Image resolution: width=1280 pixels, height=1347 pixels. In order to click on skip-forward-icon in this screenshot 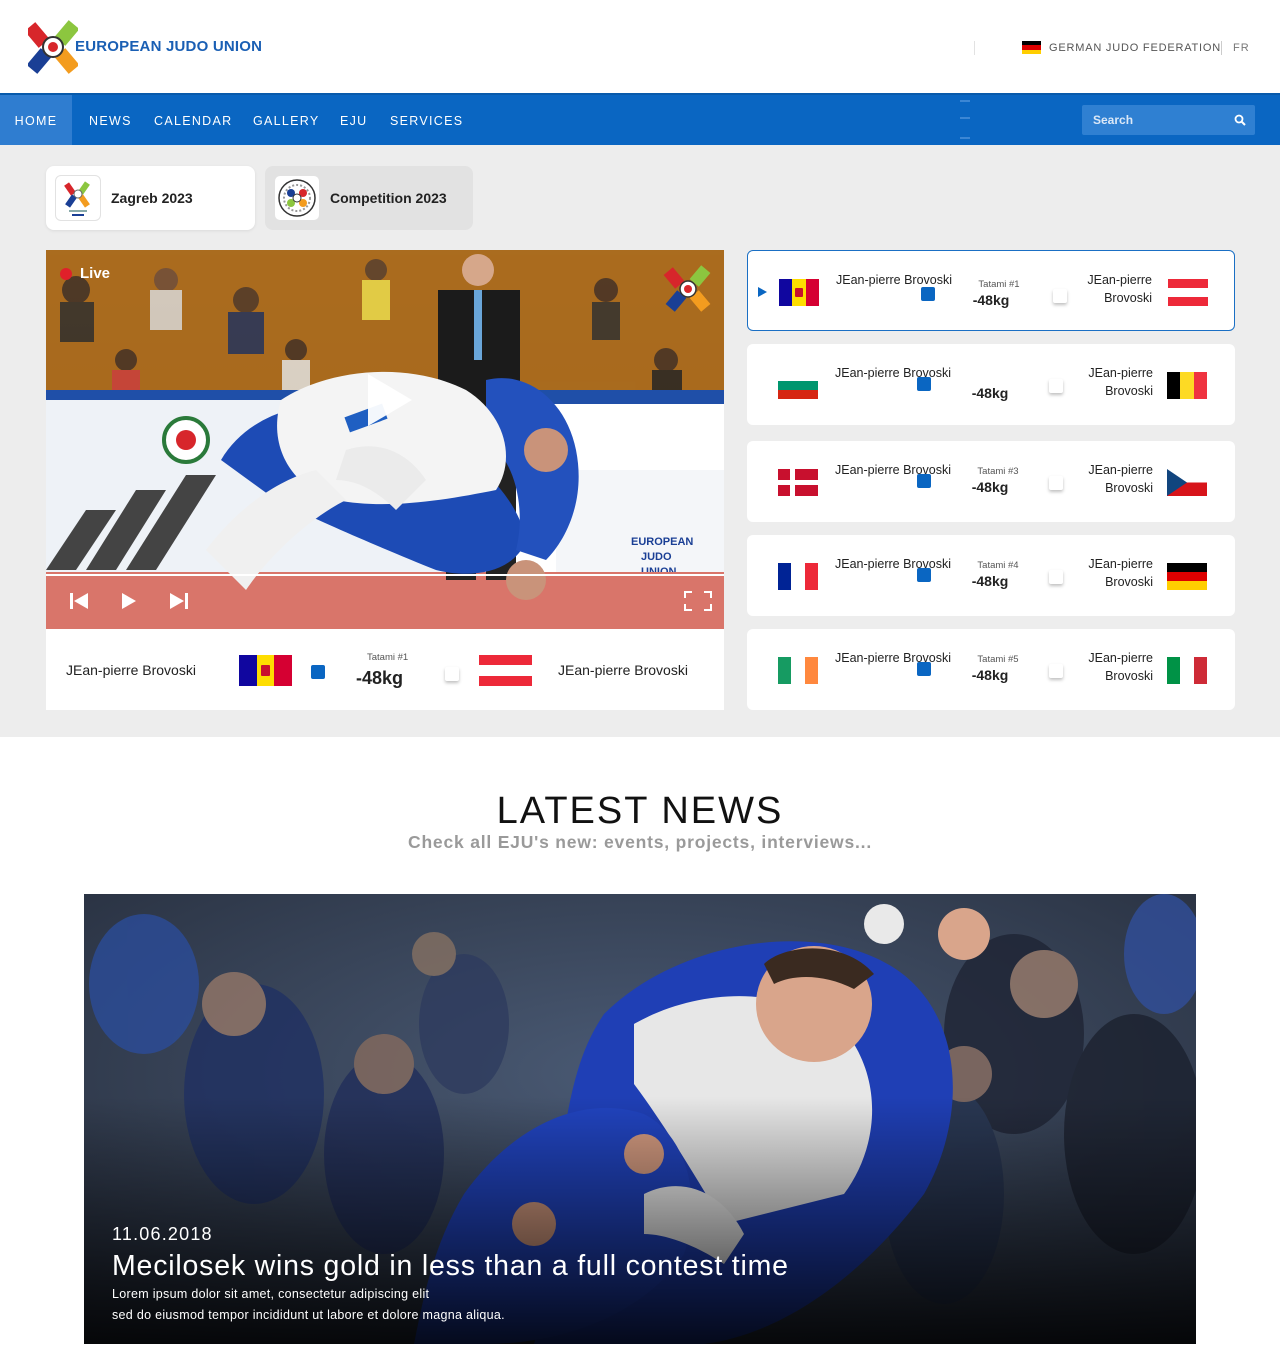, I will do `click(179, 601)`.